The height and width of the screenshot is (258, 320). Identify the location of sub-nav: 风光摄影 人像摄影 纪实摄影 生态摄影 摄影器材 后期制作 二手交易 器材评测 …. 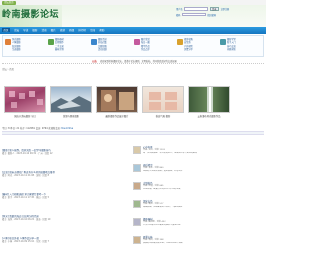
(133, 46).